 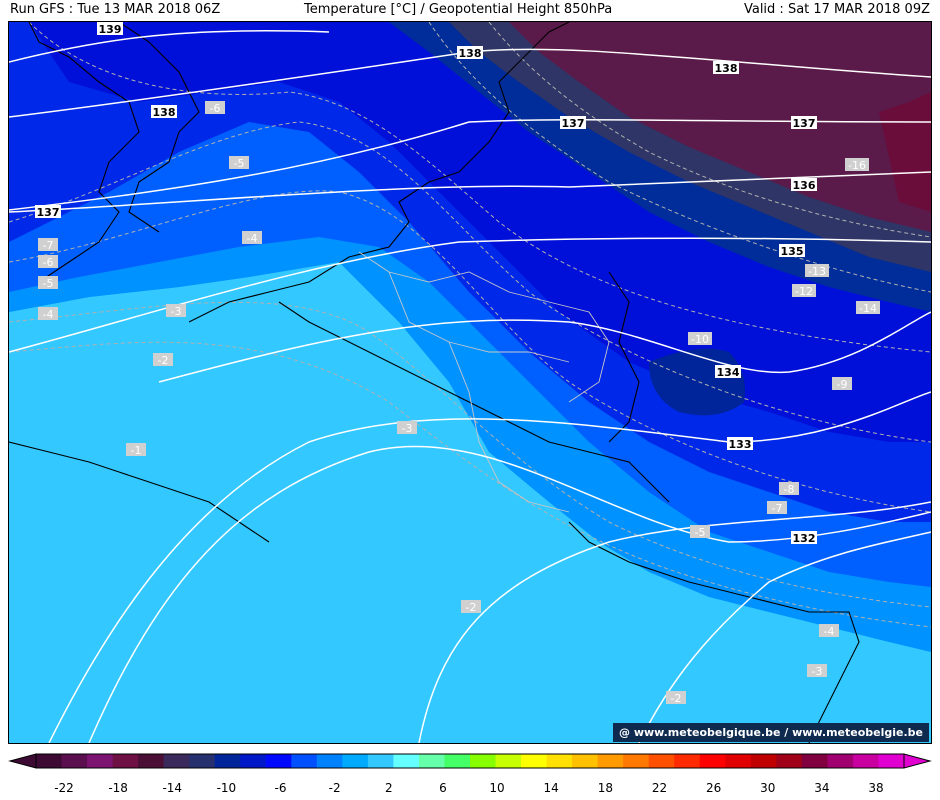 I want to click on temp-label-minus3a: -3, so click(x=176, y=311).